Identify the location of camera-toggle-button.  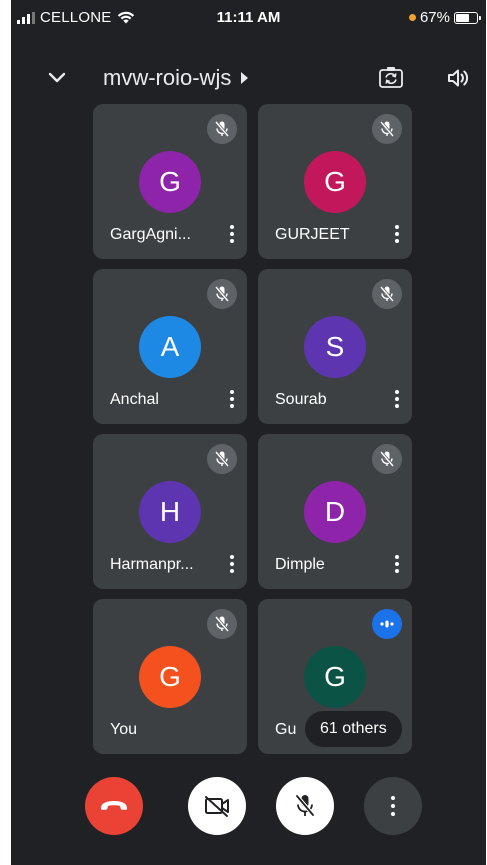
(217, 806).